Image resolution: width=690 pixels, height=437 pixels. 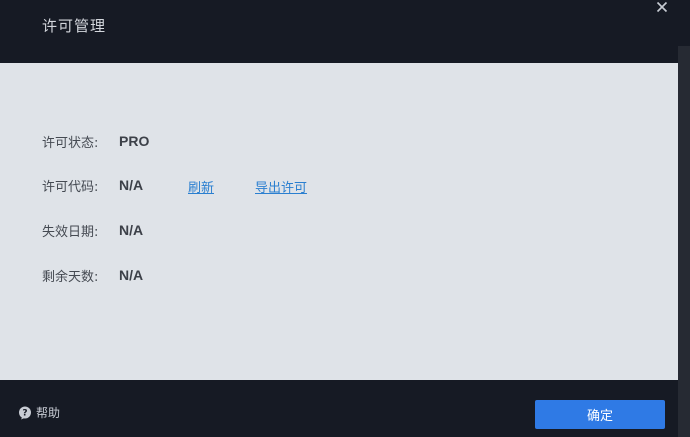 I want to click on dialog-right-edge, so click(x=684, y=241).